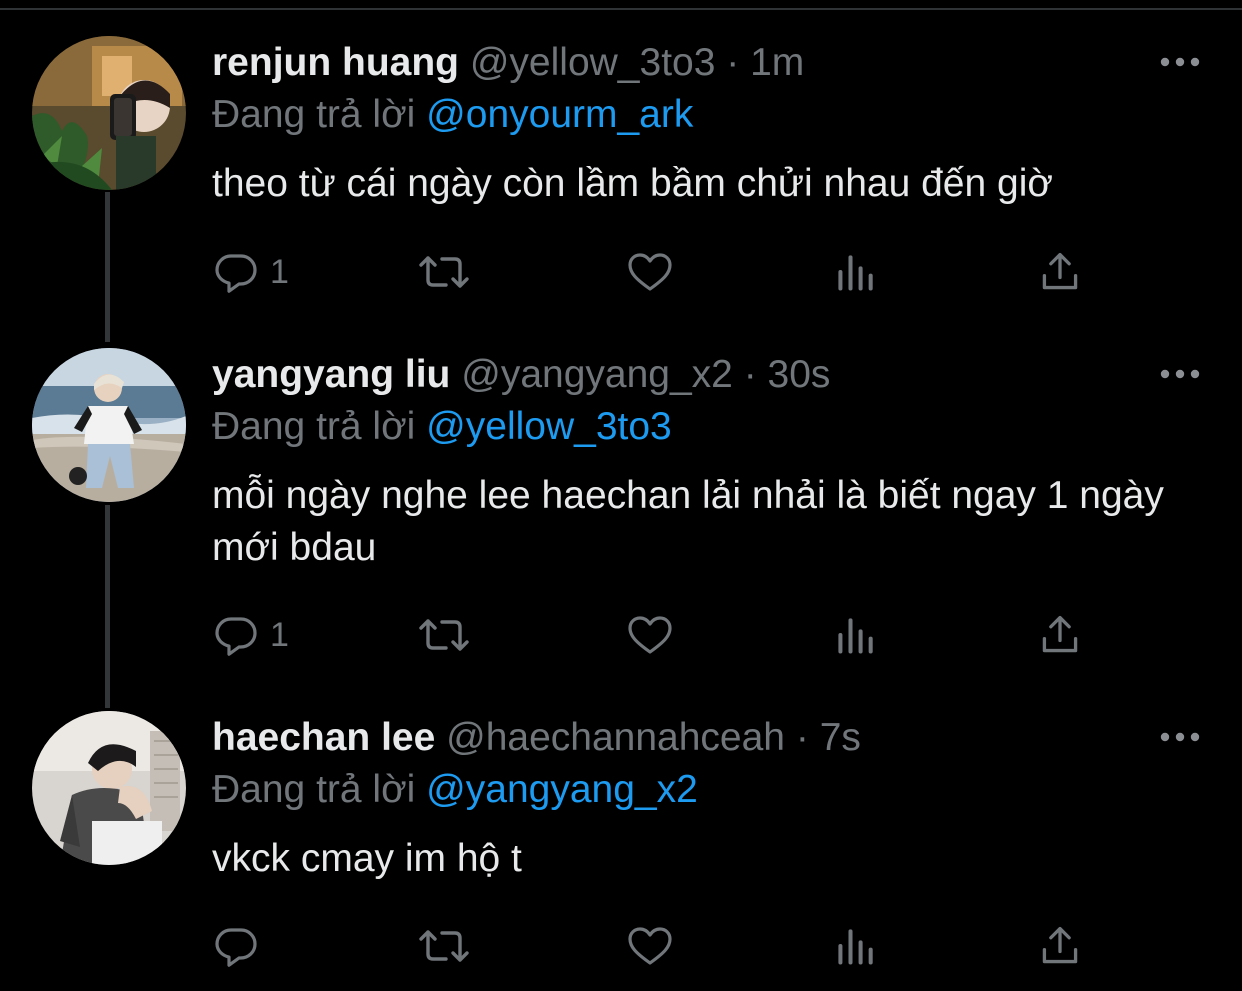 This screenshot has width=1242, height=991. What do you see at coordinates (335, 62) in the screenshot?
I see `display-name: renjun huang` at bounding box center [335, 62].